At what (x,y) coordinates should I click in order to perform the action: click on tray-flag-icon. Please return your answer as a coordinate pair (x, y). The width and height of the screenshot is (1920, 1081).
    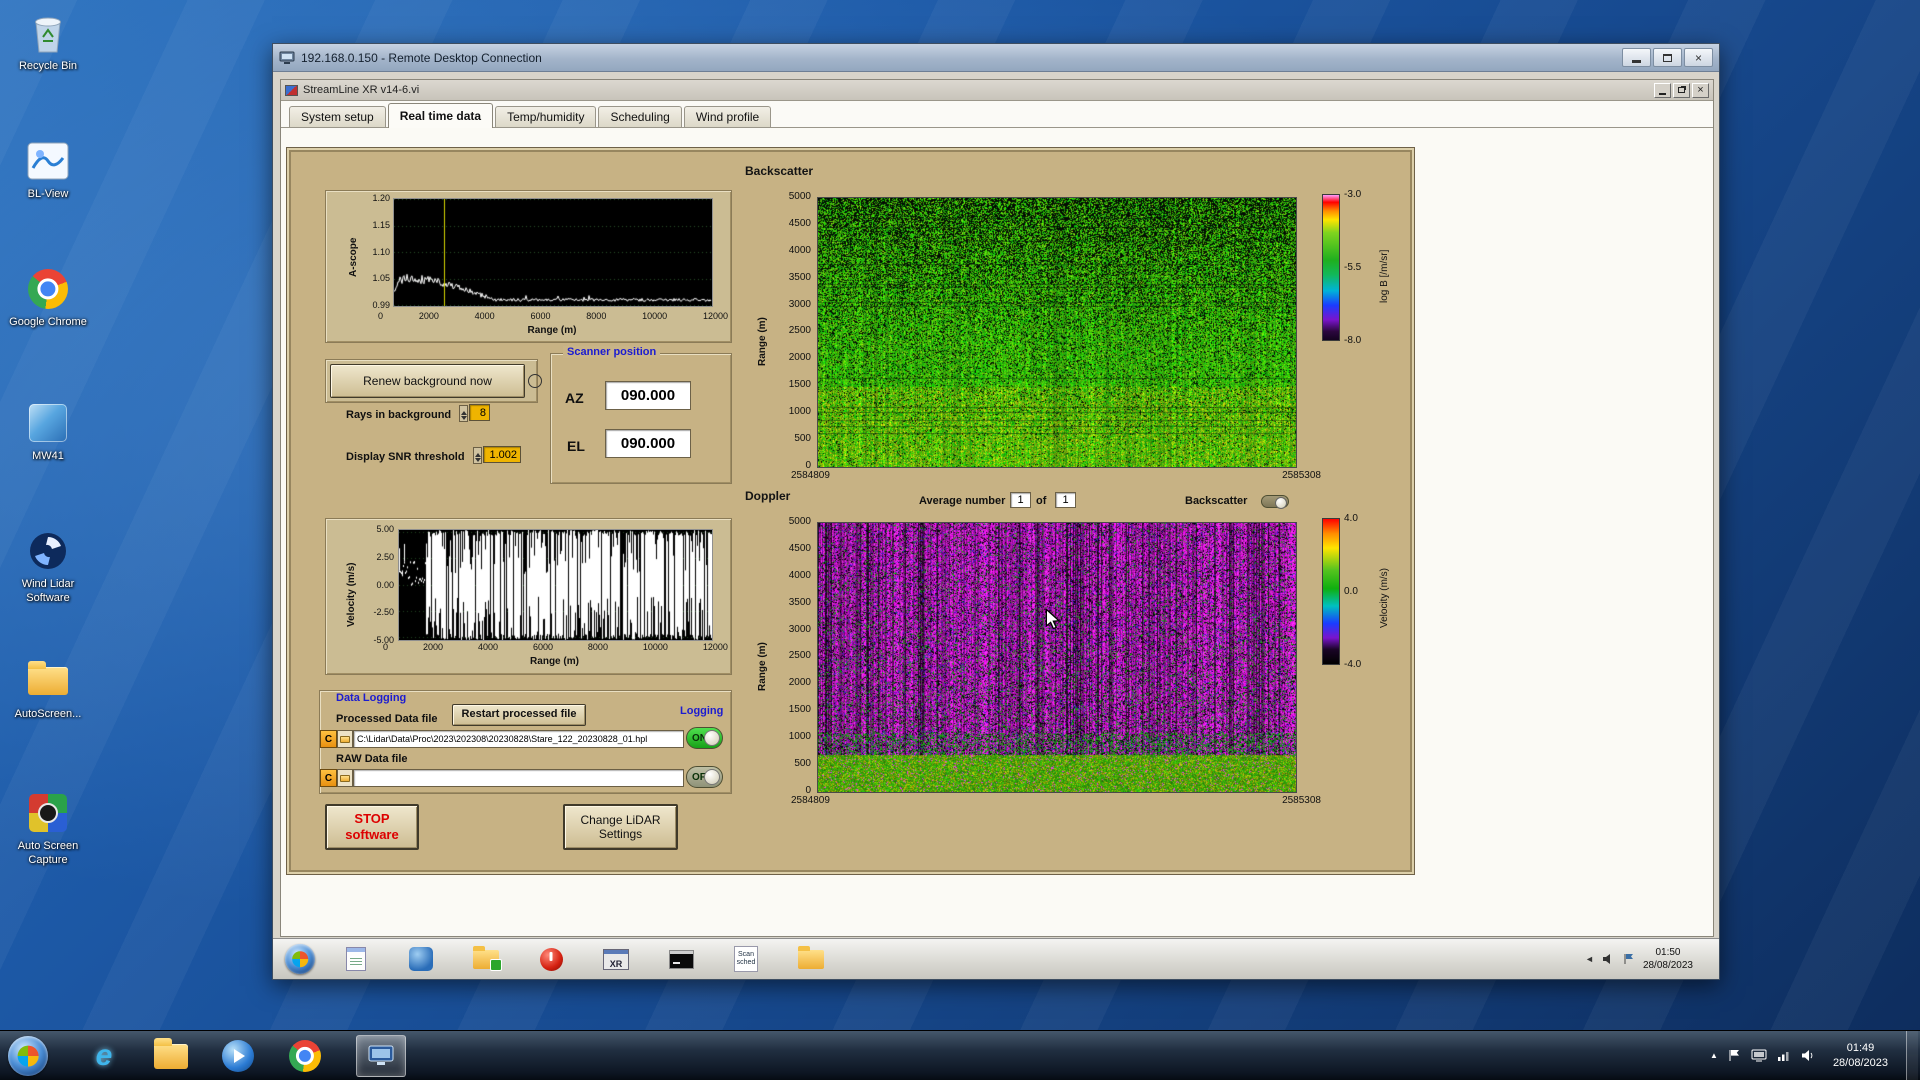
    Looking at the image, I should click on (1734, 1055).